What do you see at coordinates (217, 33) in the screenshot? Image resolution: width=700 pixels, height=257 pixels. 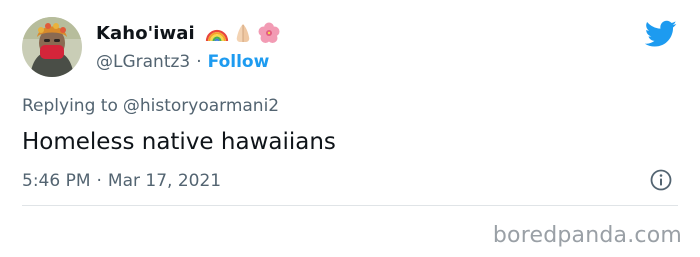 I see `rainbow-icon` at bounding box center [217, 33].